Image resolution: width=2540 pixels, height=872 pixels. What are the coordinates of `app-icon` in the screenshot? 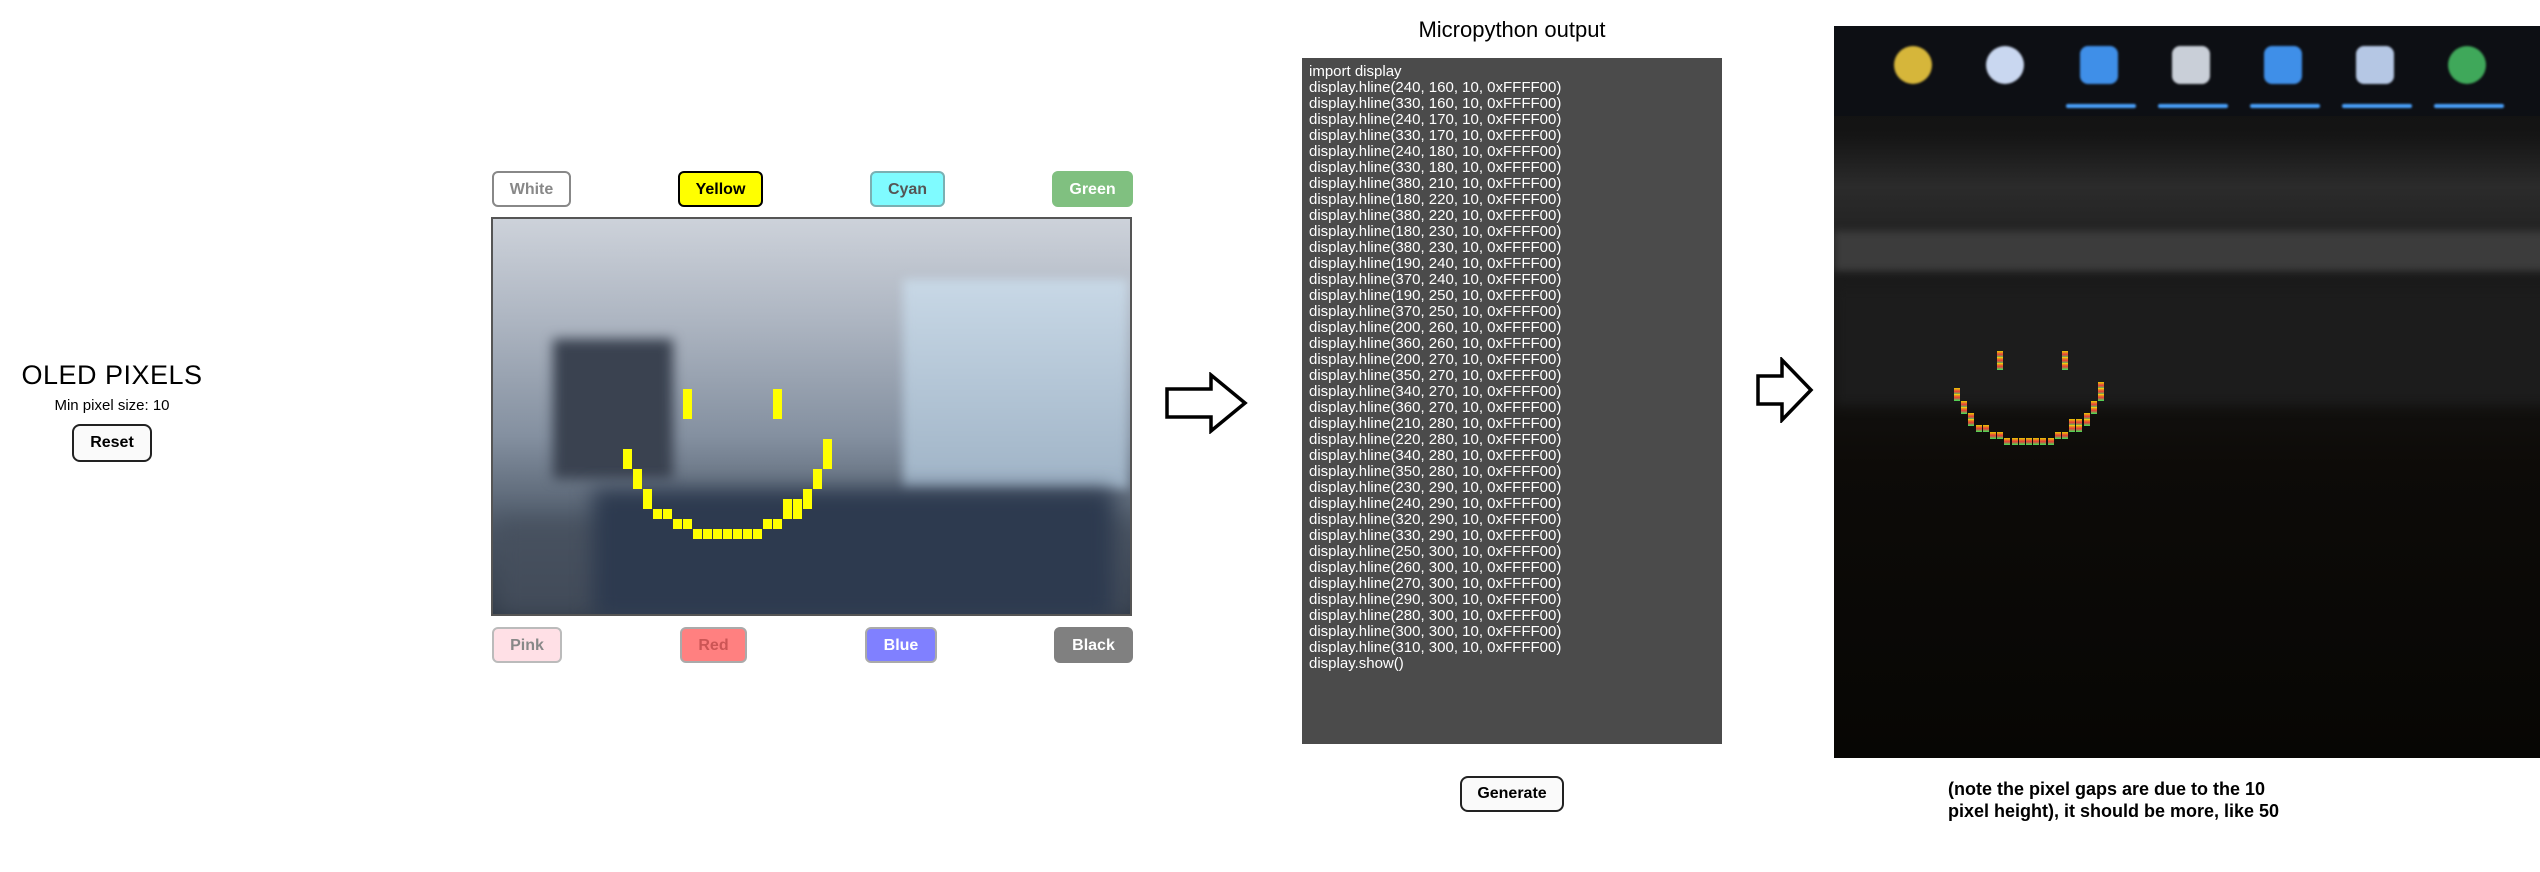 It's located at (2099, 65).